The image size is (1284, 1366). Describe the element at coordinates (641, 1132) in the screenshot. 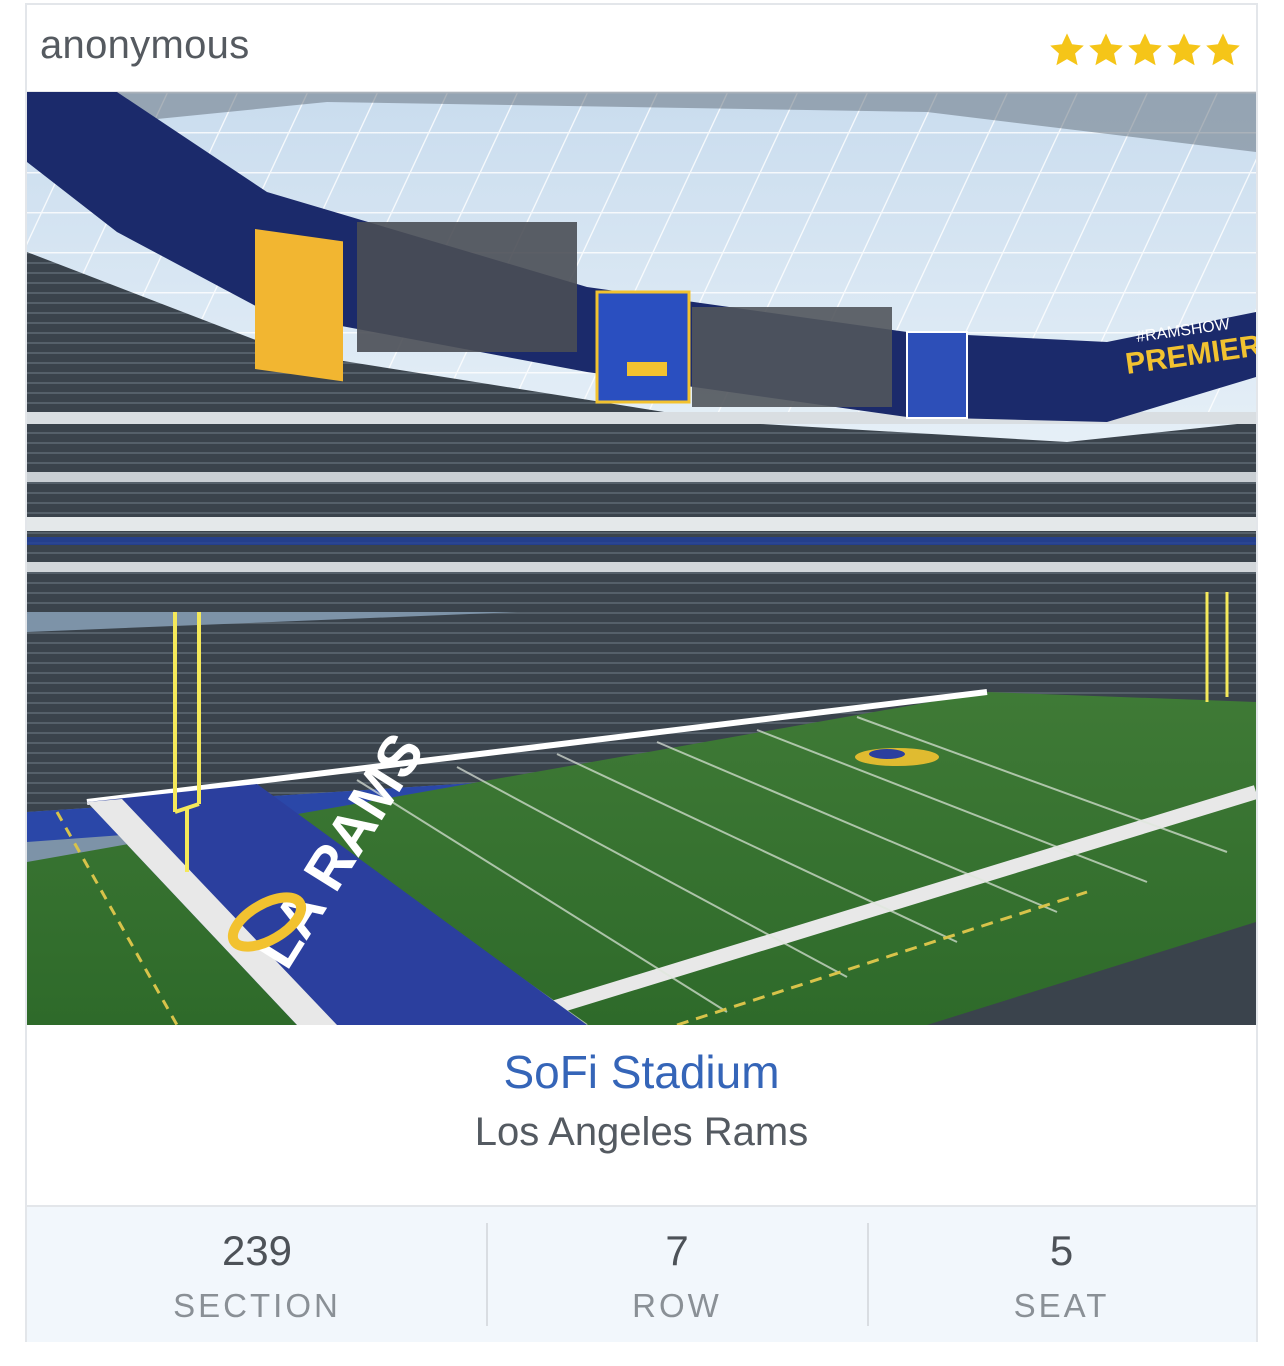

I see `team-name: Los Angeles Rams` at that location.